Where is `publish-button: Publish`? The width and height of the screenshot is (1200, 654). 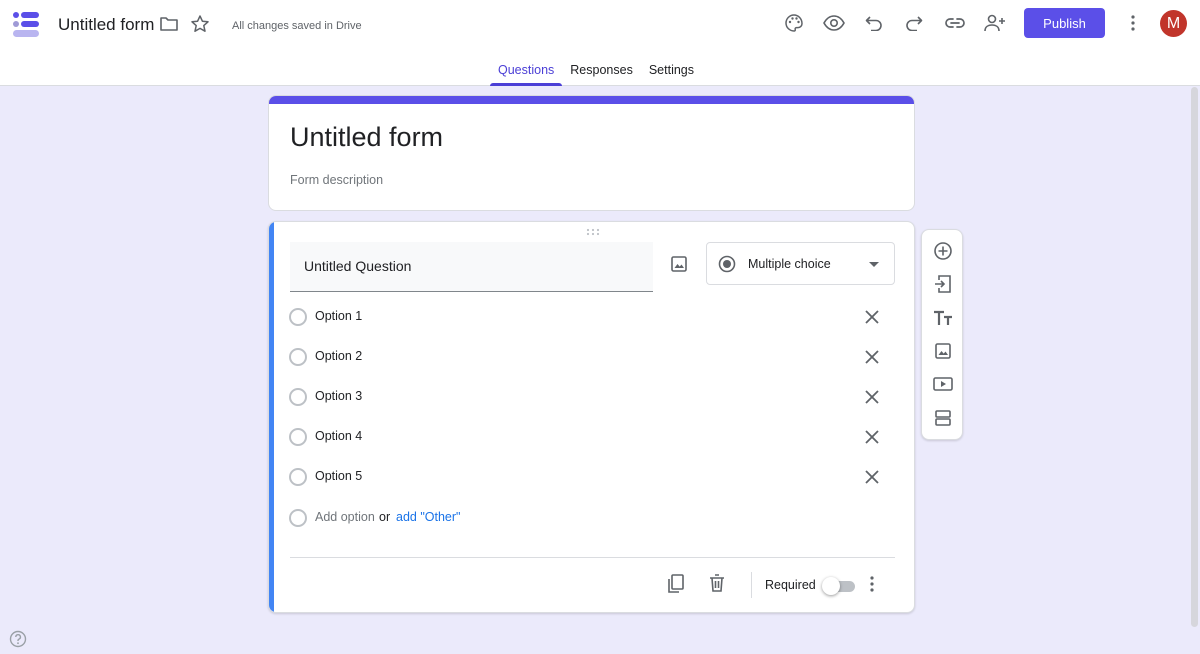
publish-button: Publish is located at coordinates (1064, 23).